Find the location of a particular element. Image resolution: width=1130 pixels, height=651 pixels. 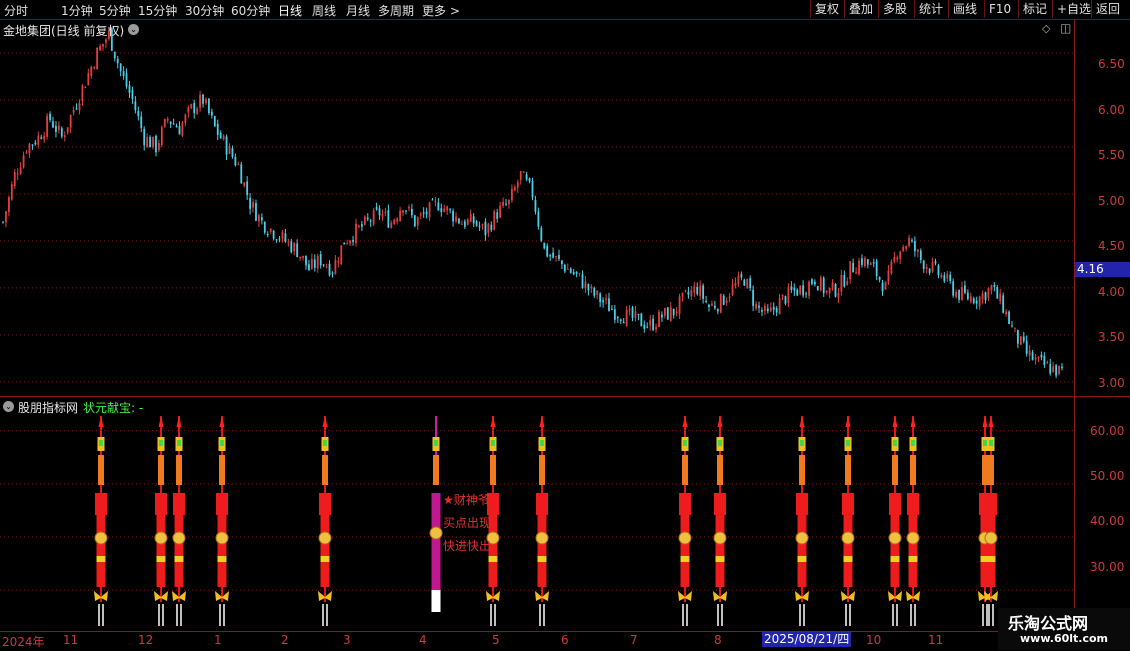

signal-quick-trade: 快进快出 is located at coordinates (467, 546).